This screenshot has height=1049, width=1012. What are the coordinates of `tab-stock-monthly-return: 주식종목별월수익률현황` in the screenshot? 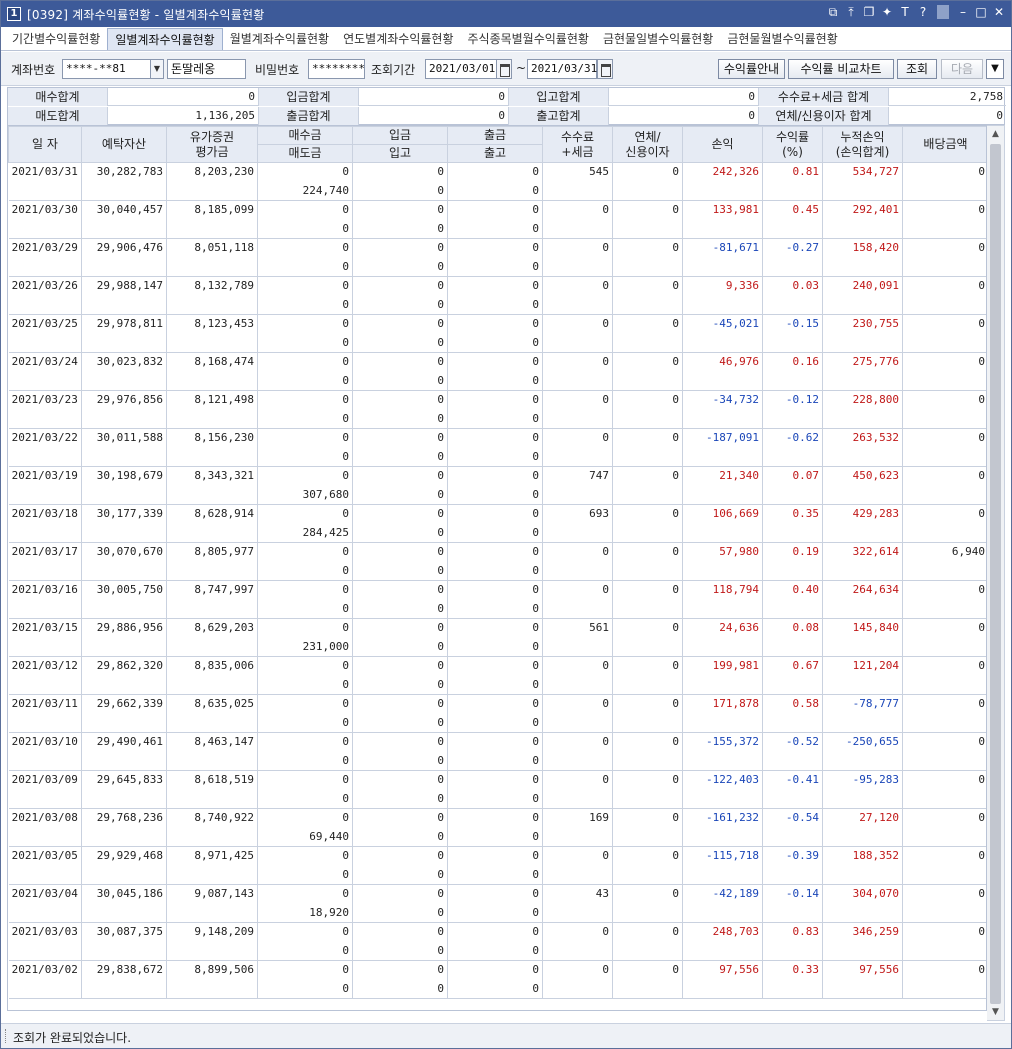 It's located at (527, 39).